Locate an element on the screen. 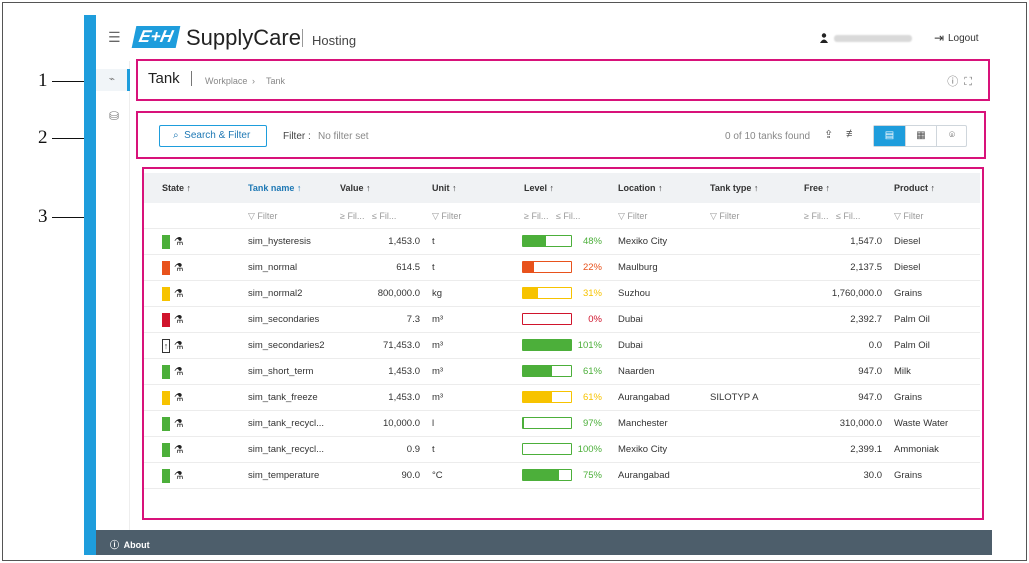  rail-item-tank: ⌁ is located at coordinates (113, 80).